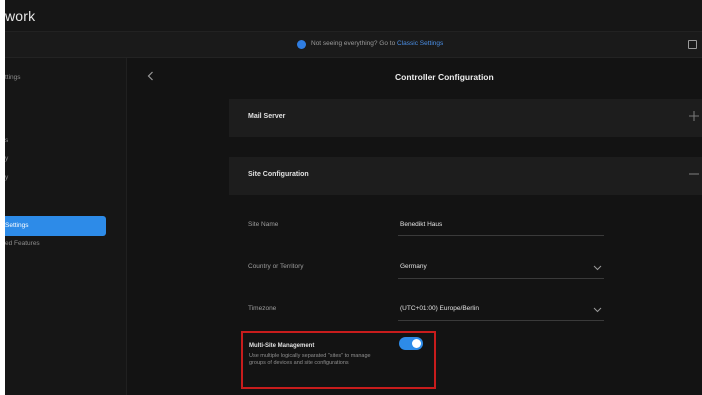 The image size is (702, 395). What do you see at coordinates (17, 225) in the screenshot?
I see `sidebar-item-label: Settings` at bounding box center [17, 225].